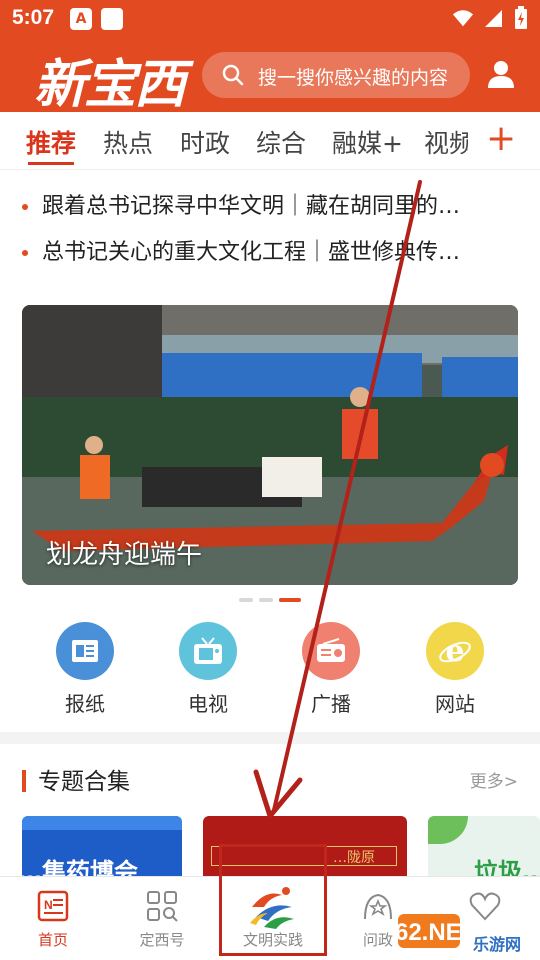 This screenshot has width=540, height=960. I want to click on quick-entry-website: e 网站, so click(455, 669).